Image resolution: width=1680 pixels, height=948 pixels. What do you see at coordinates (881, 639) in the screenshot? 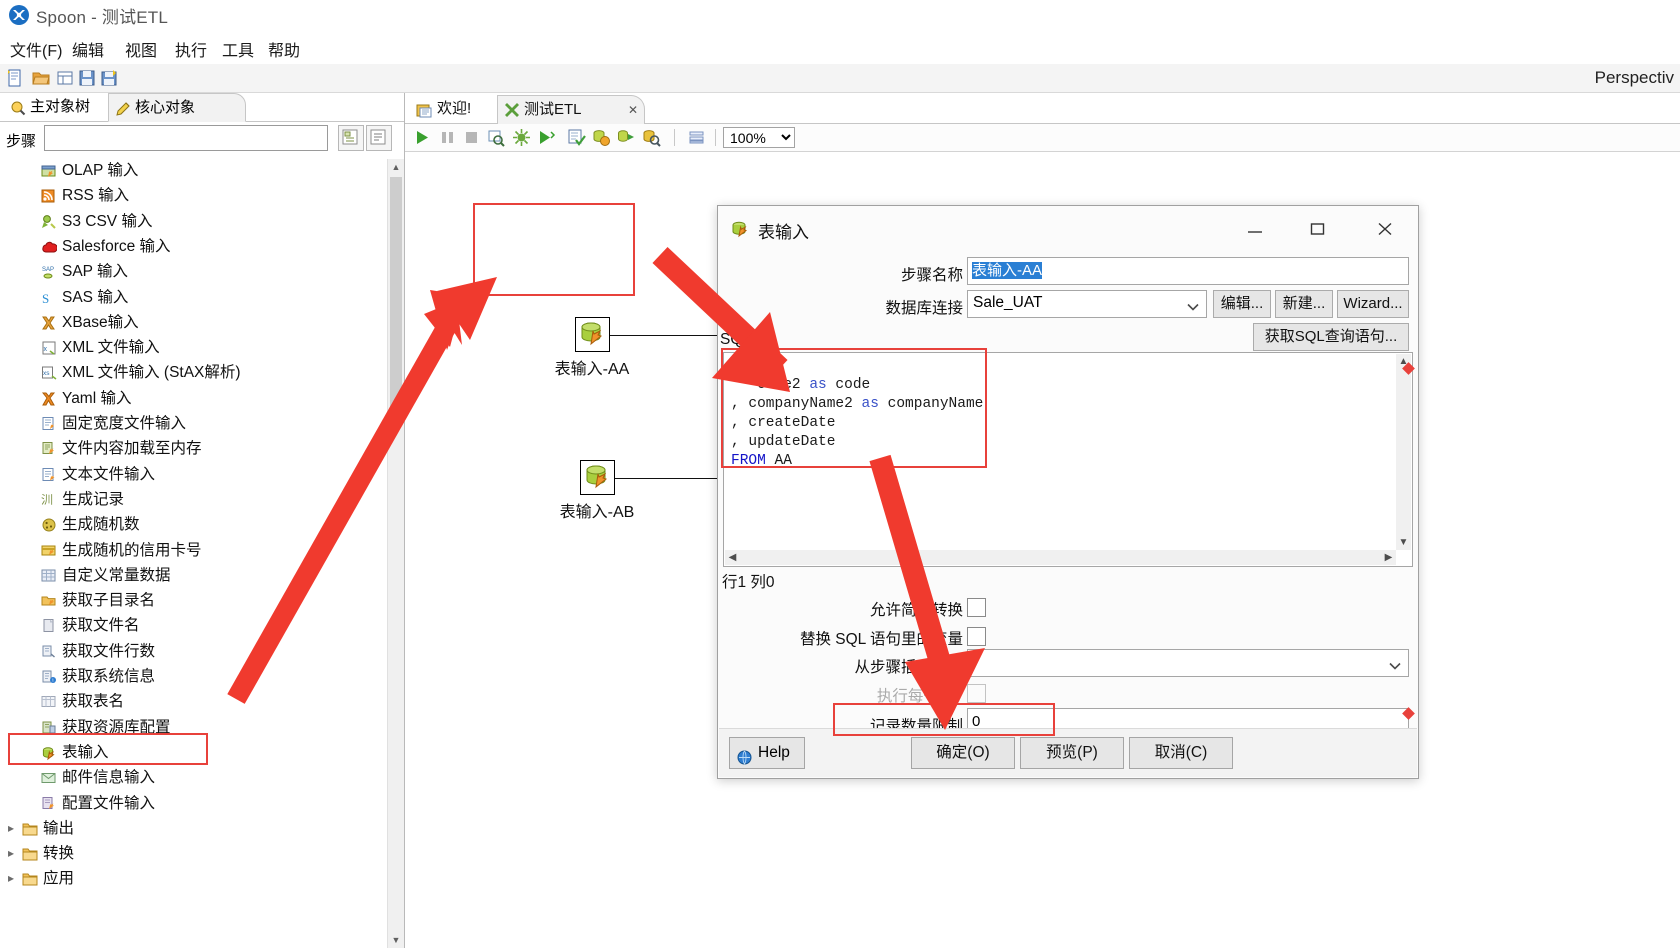
I see `replace-variables-label: 替换 SQL 语句里的变量` at bounding box center [881, 639].